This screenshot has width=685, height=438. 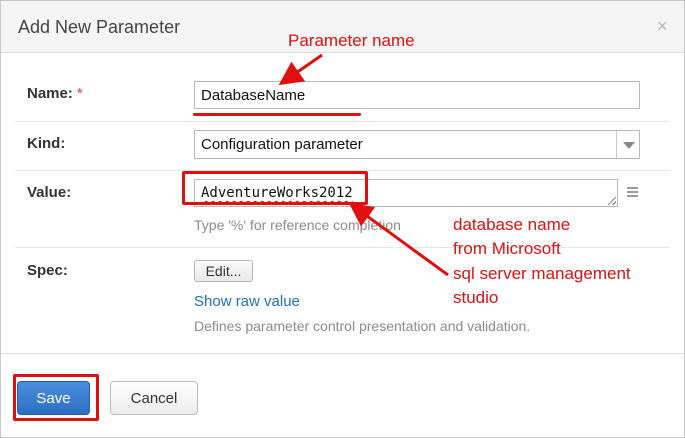 I want to click on annotation-save-highlight, so click(x=56, y=397).